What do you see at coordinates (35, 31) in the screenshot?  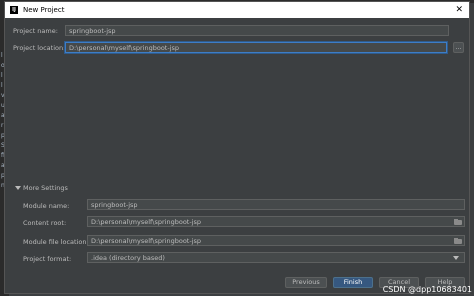 I see `project-name-label: Project name:` at bounding box center [35, 31].